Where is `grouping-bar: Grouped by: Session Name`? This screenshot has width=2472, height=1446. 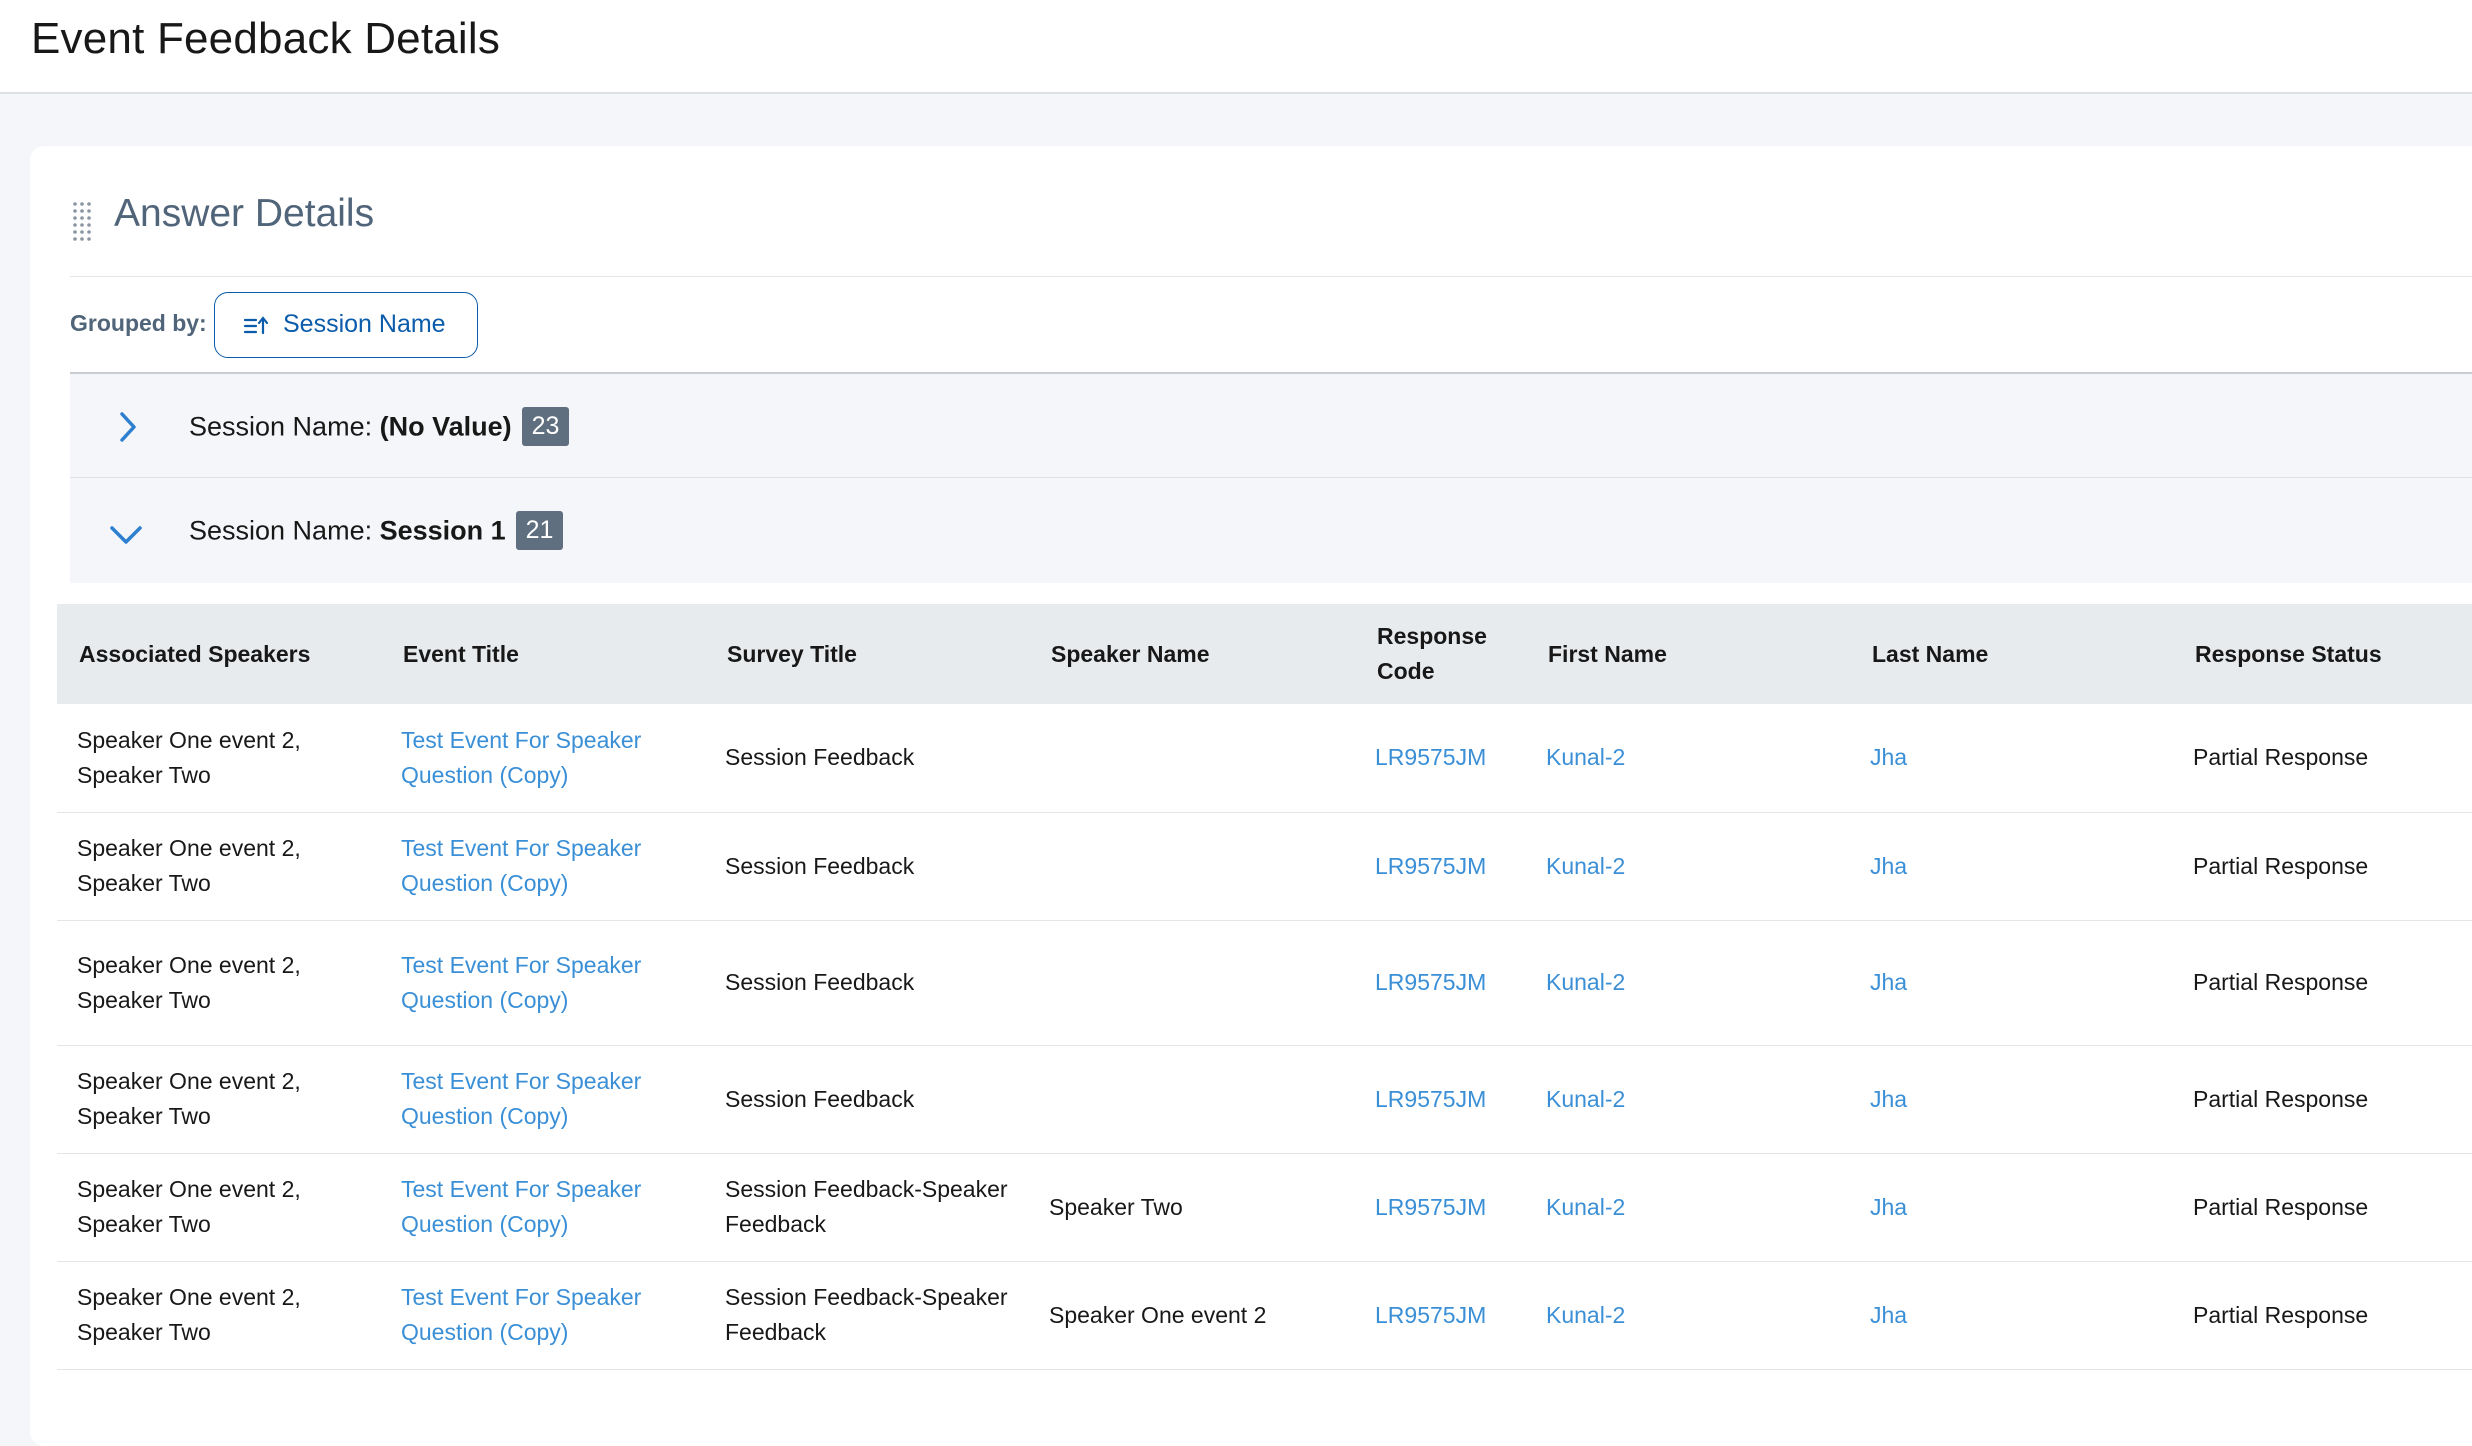 grouping-bar: Grouped by: Session Name is located at coordinates (1271, 322).